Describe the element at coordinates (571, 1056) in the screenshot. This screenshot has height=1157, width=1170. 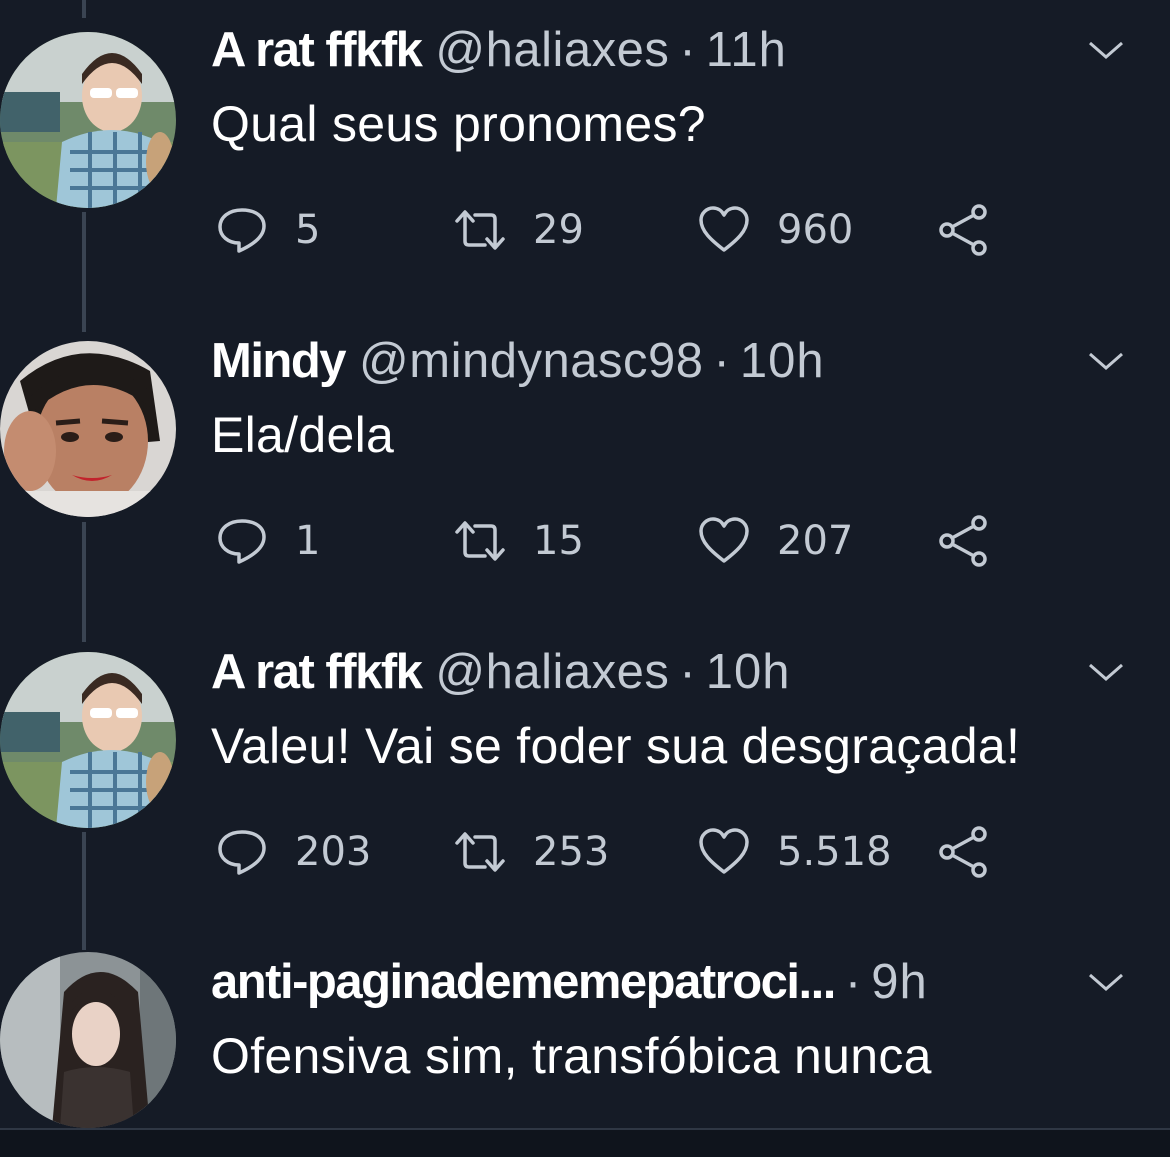
I see `tweet-text: Ofensiva sim, transfóbica nunca` at that location.